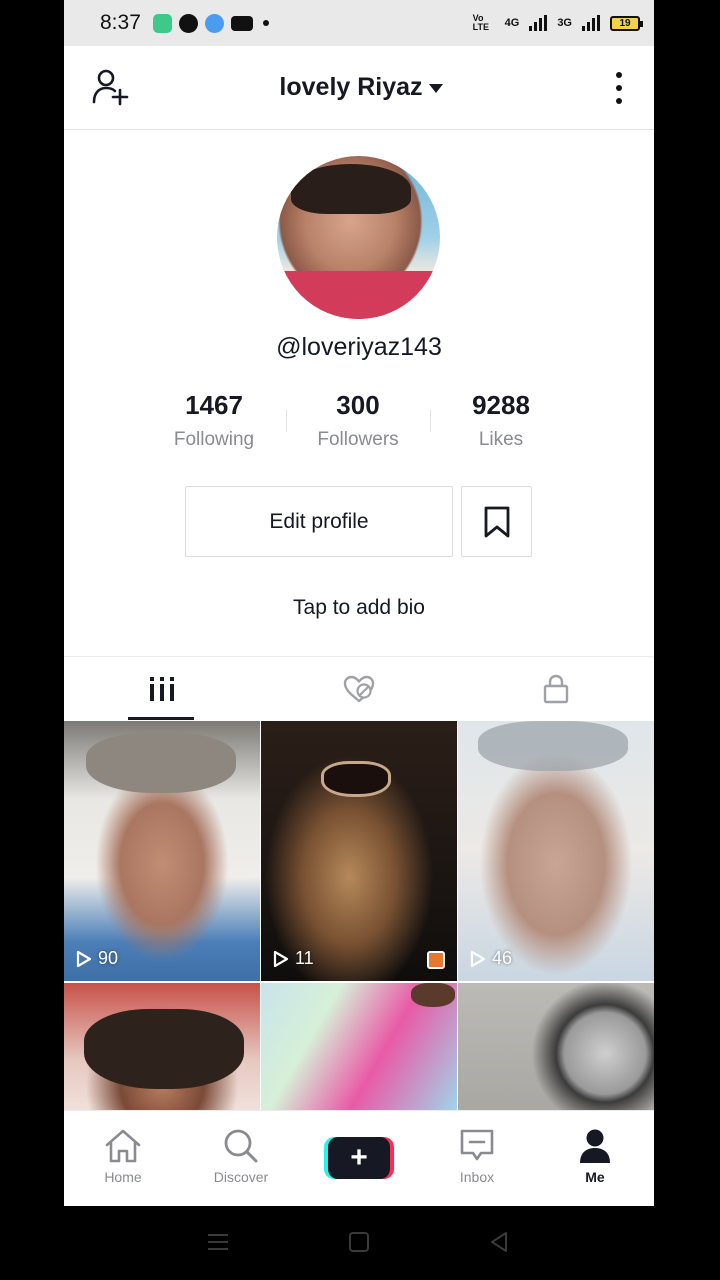 The image size is (720, 1280). I want to click on tab-private, so click(555, 688).